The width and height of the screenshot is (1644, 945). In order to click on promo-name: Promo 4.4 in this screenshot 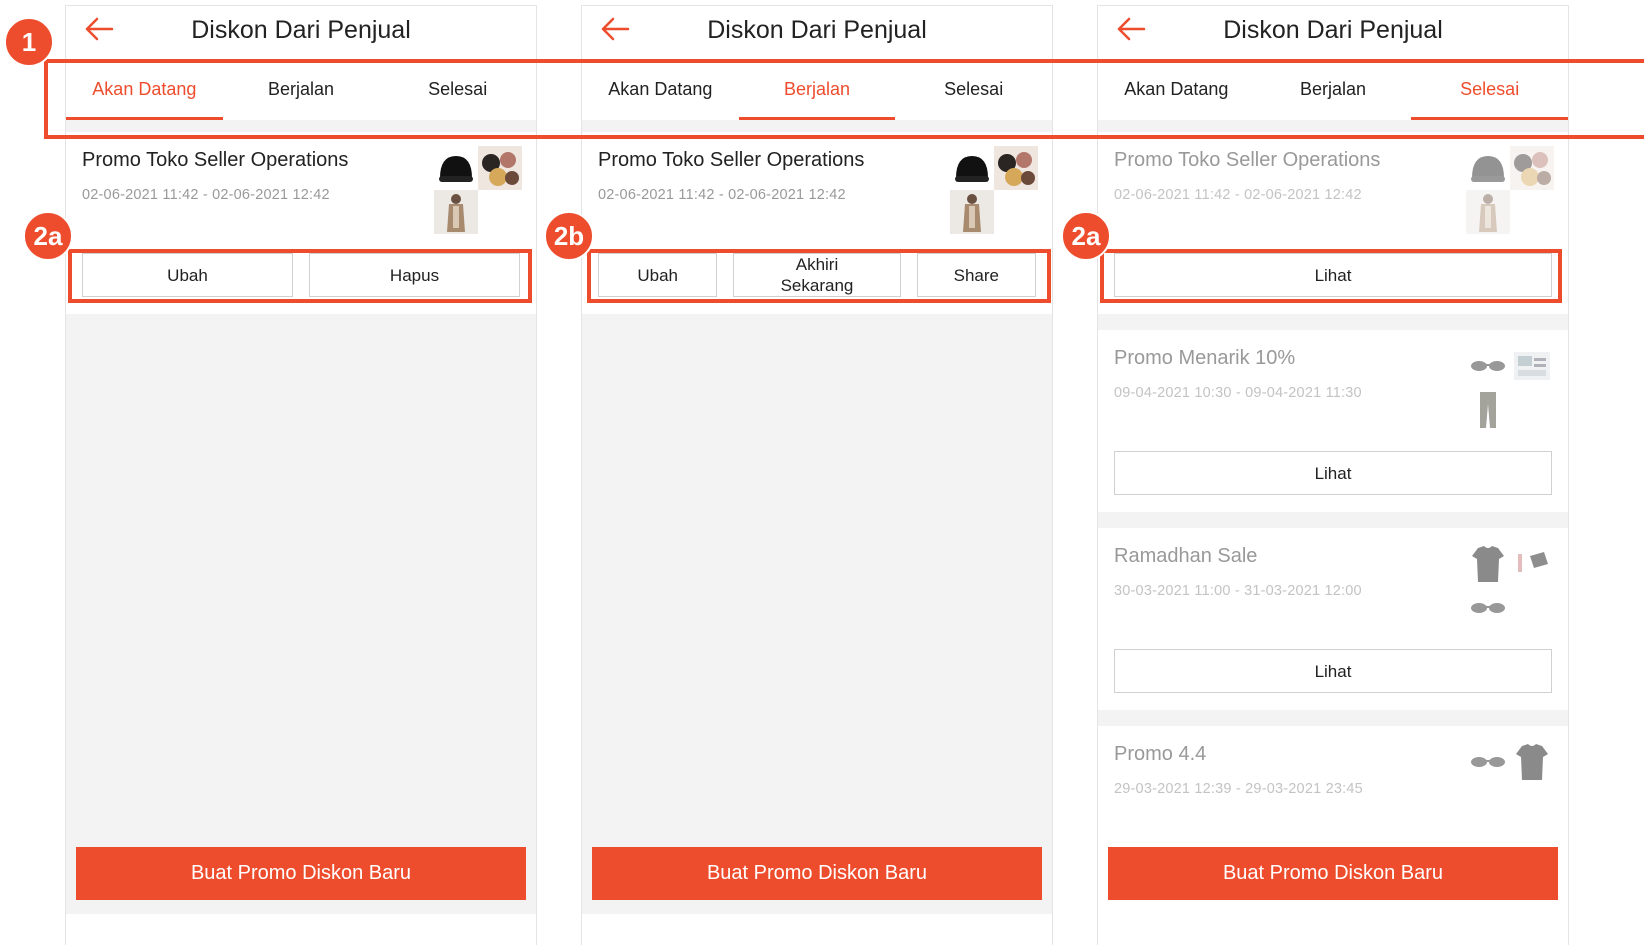, I will do `click(1160, 754)`.